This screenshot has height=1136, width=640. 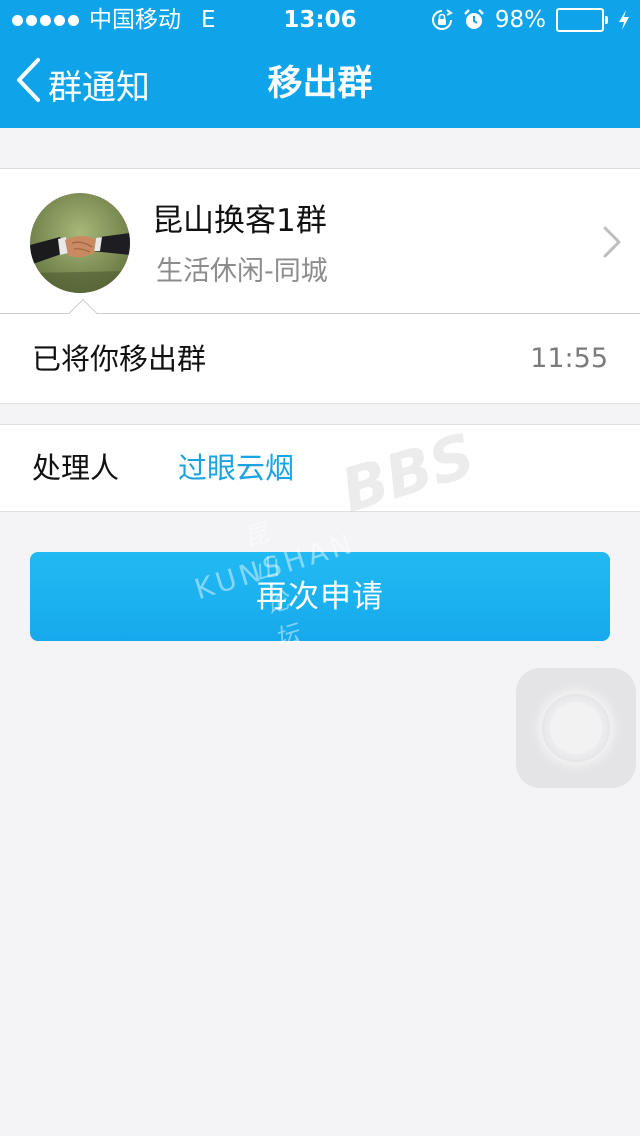 I want to click on handshake-photo-icon, so click(x=80, y=243).